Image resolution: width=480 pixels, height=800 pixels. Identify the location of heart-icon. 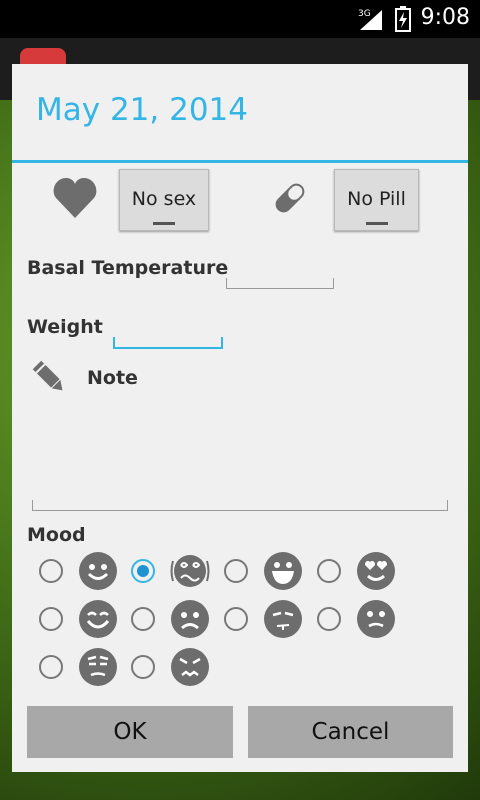
(75, 198).